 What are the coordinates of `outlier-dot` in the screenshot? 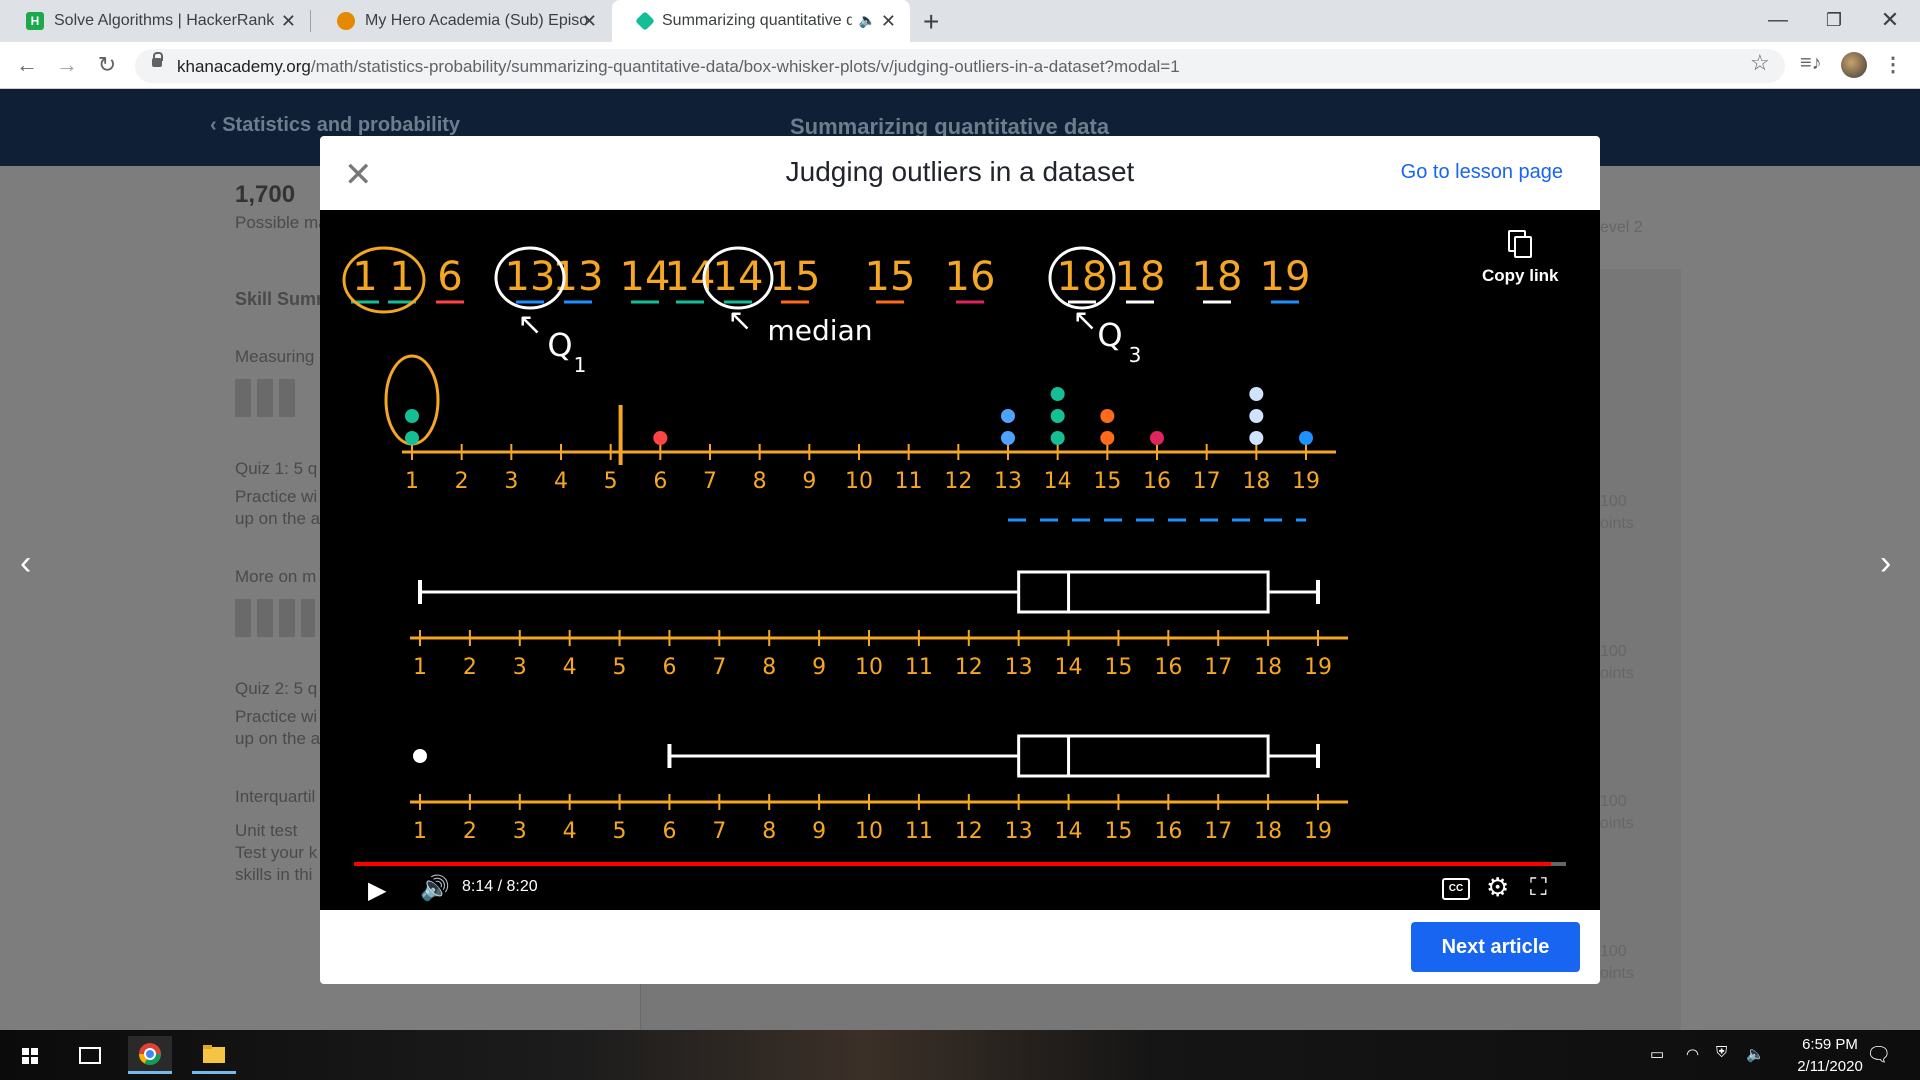 It's located at (420, 756).